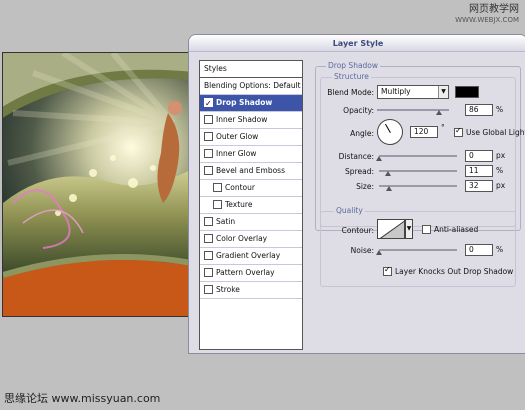 The image size is (525, 410). I want to click on bevel-emboss-label: Bevel and Emboss, so click(250, 170).